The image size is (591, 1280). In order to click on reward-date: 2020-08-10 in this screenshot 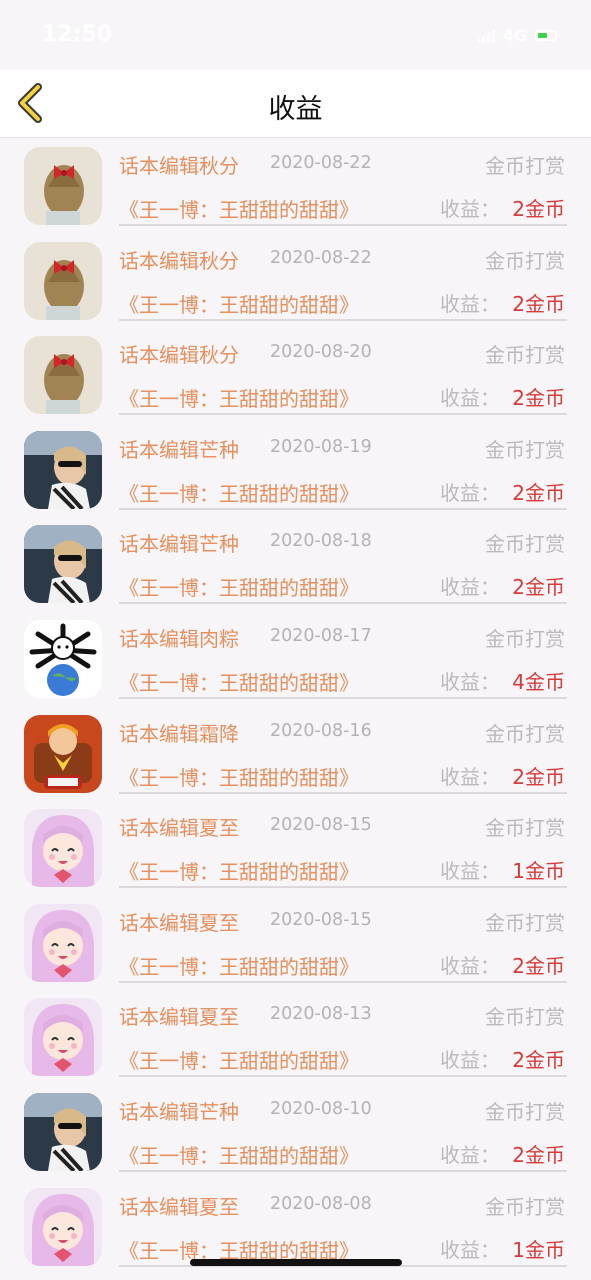, I will do `click(321, 1108)`.